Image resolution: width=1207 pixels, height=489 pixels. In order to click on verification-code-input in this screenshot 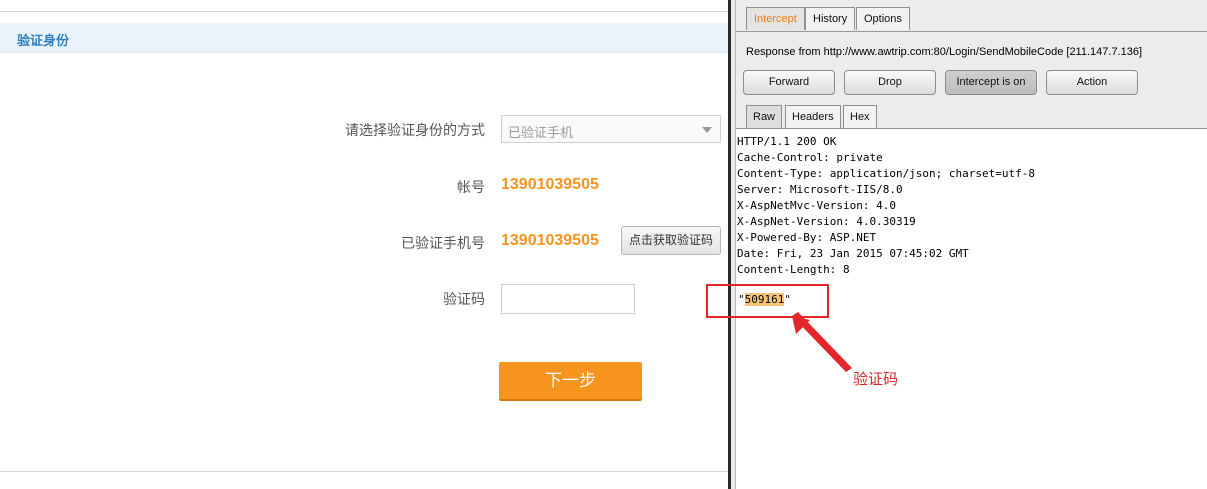, I will do `click(568, 299)`.